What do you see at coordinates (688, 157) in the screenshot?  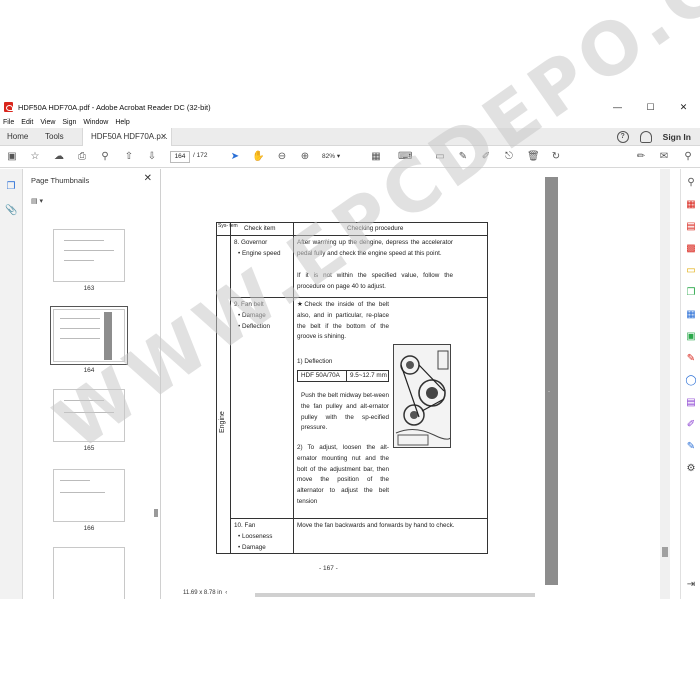 I see `search-icon: ⚲` at bounding box center [688, 157].